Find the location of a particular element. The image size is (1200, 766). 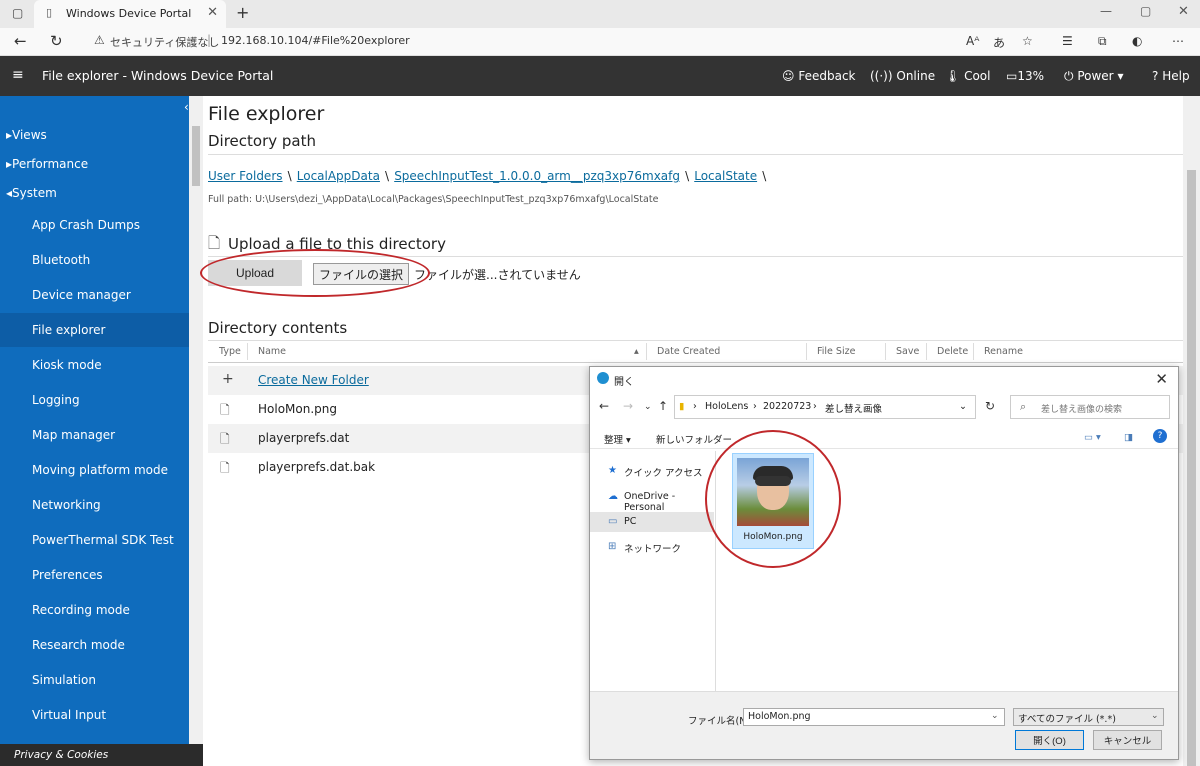

sidebar-item-powerthermal-sdk-test: PowerThermal SDK Test is located at coordinates (94, 540).